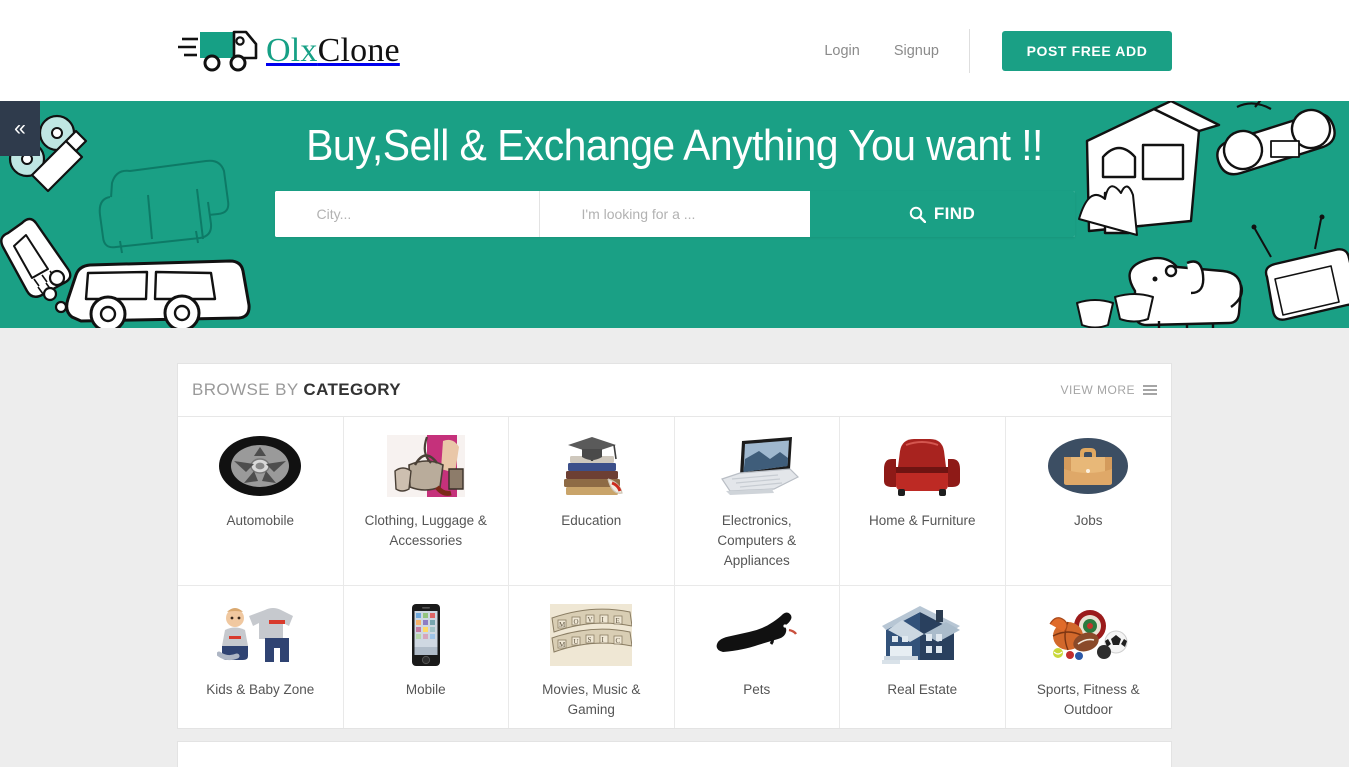 The height and width of the screenshot is (767, 1349). Describe the element at coordinates (922, 520) in the screenshot. I see `category-label: Home & Furniture` at that location.